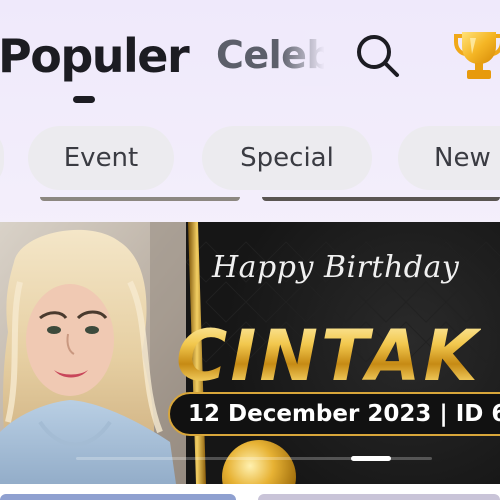  Describe the element at coordinates (250, 201) in the screenshot. I see `previous-row-peek` at that location.